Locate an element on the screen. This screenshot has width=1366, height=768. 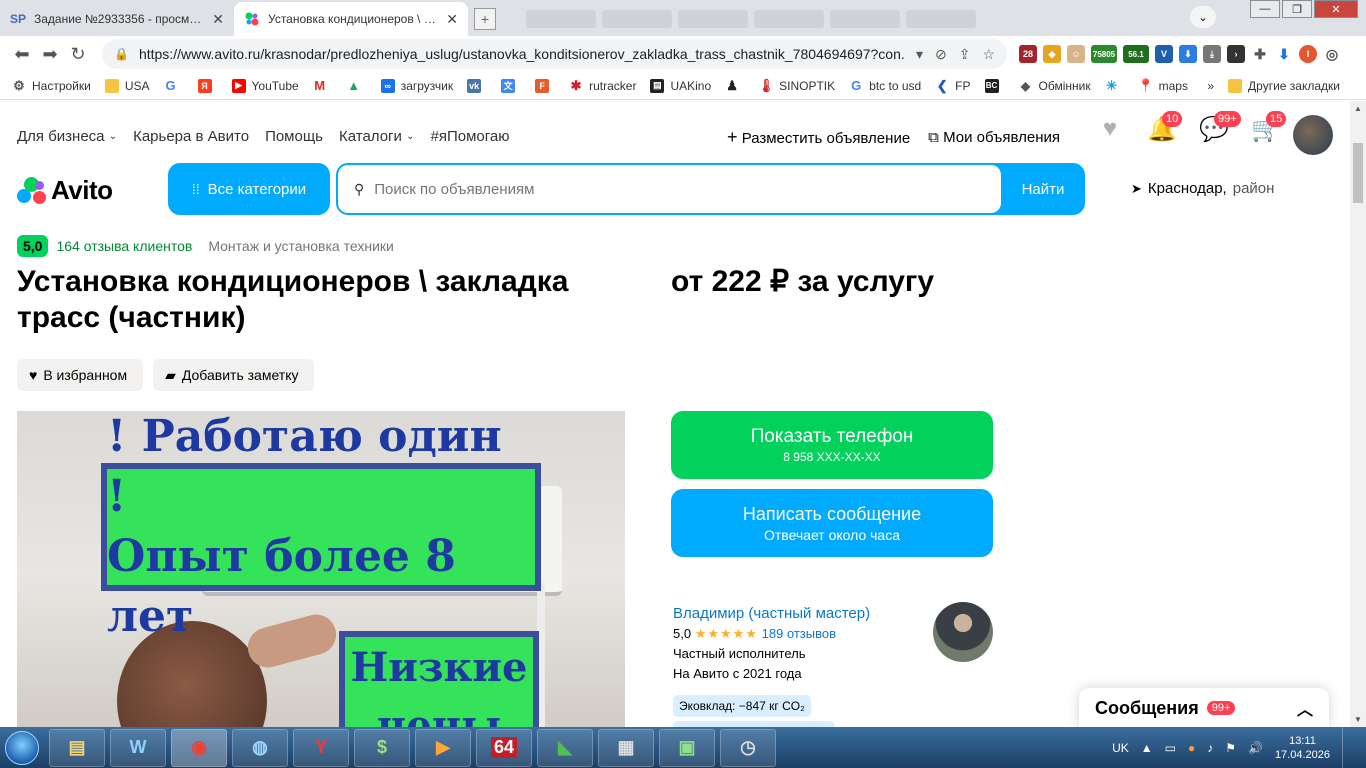
all-categories-button: ⁞⁞ Все категории is located at coordinates (249, 189).